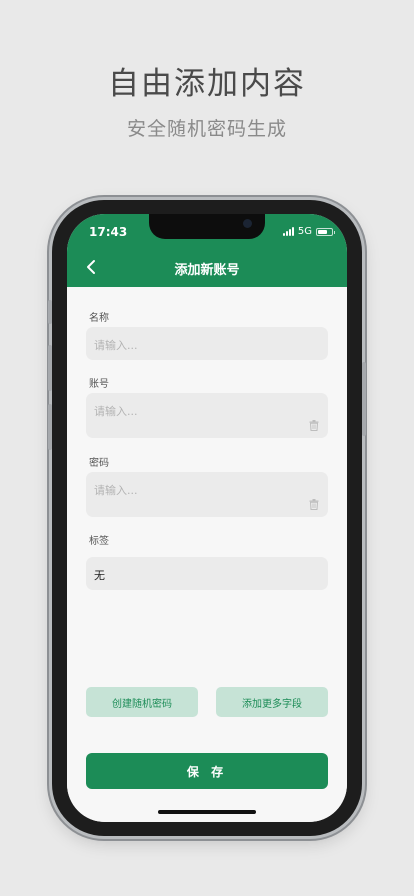 Image resolution: width=414 pixels, height=896 pixels. Describe the element at coordinates (272, 702) in the screenshot. I see `add-field-button: 添加更多字段` at that location.